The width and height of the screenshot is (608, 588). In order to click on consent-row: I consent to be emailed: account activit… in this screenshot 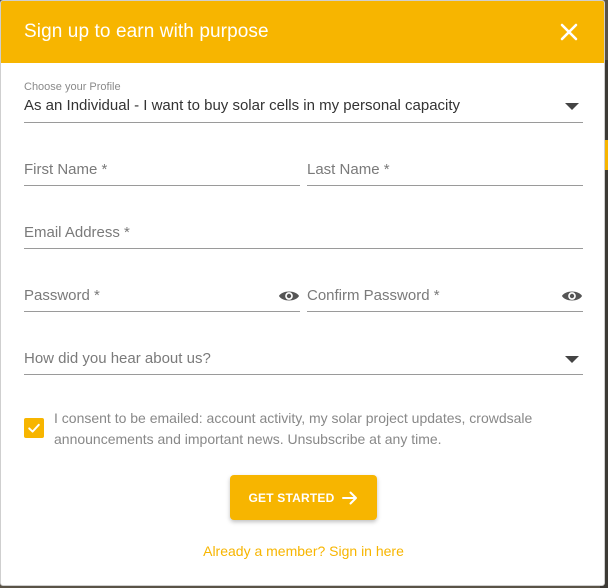, I will do `click(303, 429)`.